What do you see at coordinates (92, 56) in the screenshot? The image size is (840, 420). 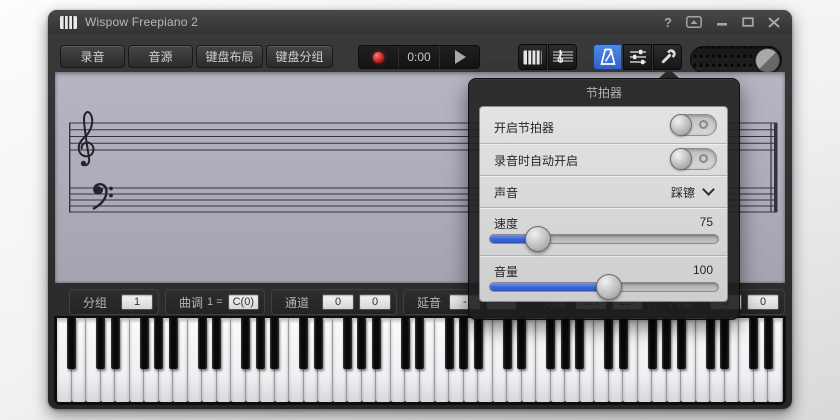 I see `record-menu-button: 录音` at bounding box center [92, 56].